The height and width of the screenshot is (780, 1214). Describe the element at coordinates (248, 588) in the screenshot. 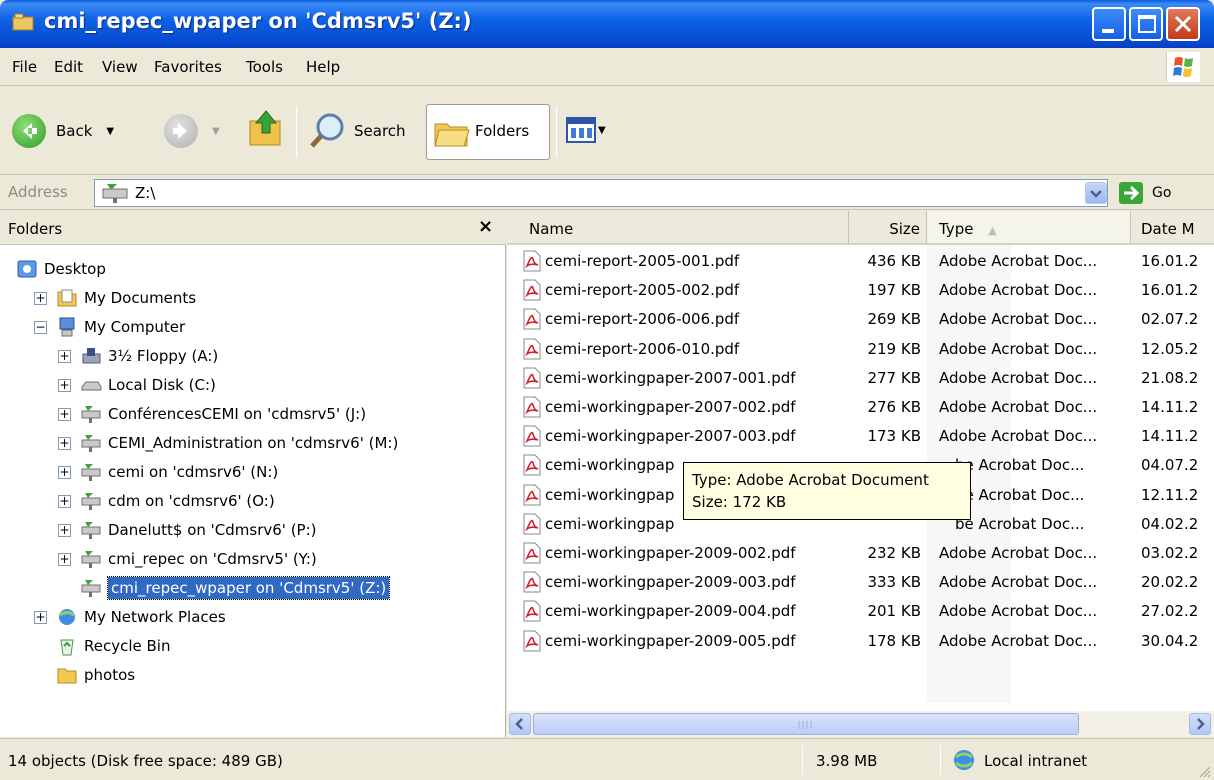

I see `tree-item-label: cmi_repec_wpaper on 'Cdmsrv5' (Z:)` at that location.